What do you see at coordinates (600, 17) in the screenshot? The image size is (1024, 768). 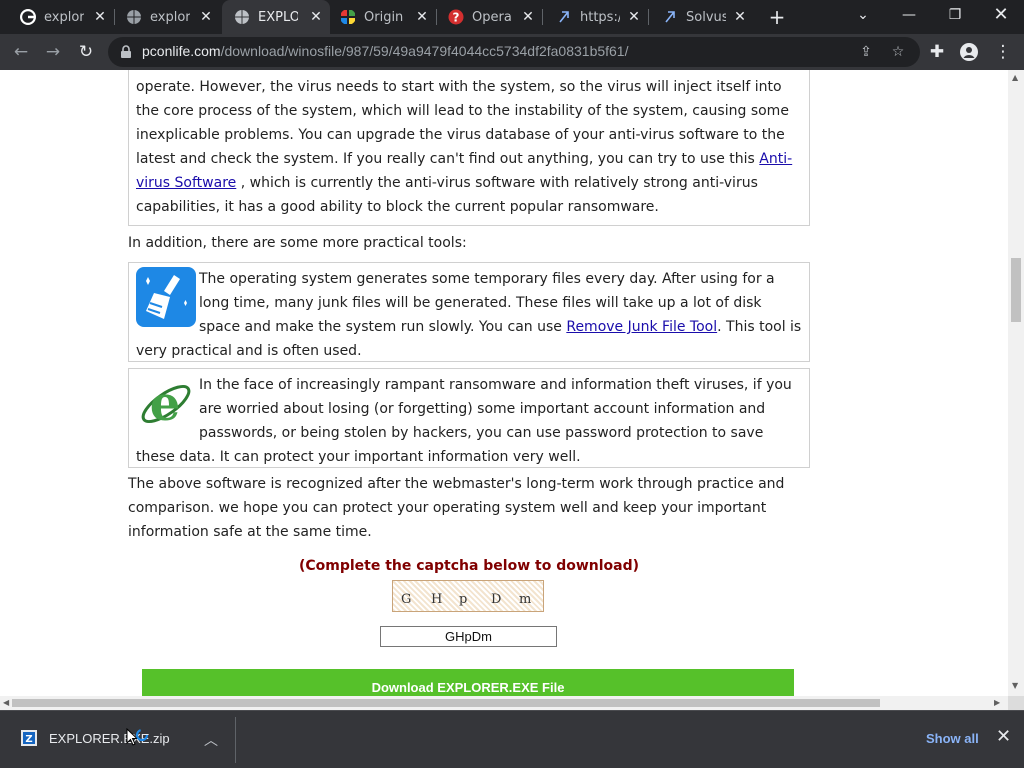 I see `tab-title: https://` at bounding box center [600, 17].